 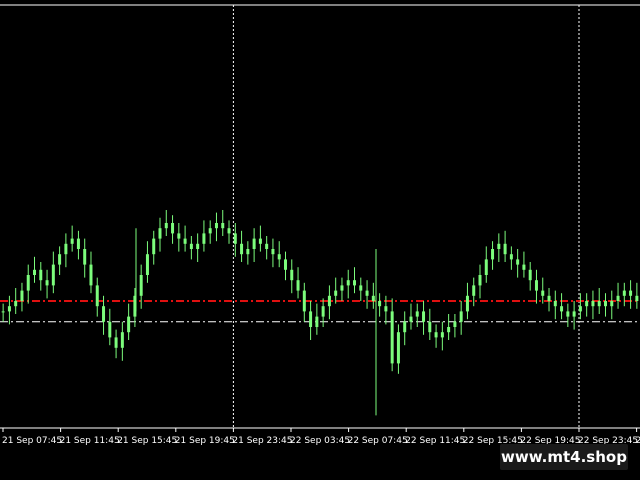 What do you see at coordinates (205, 441) in the screenshot?
I see `x-tick-label-3: 21 Sep 19:45` at bounding box center [205, 441].